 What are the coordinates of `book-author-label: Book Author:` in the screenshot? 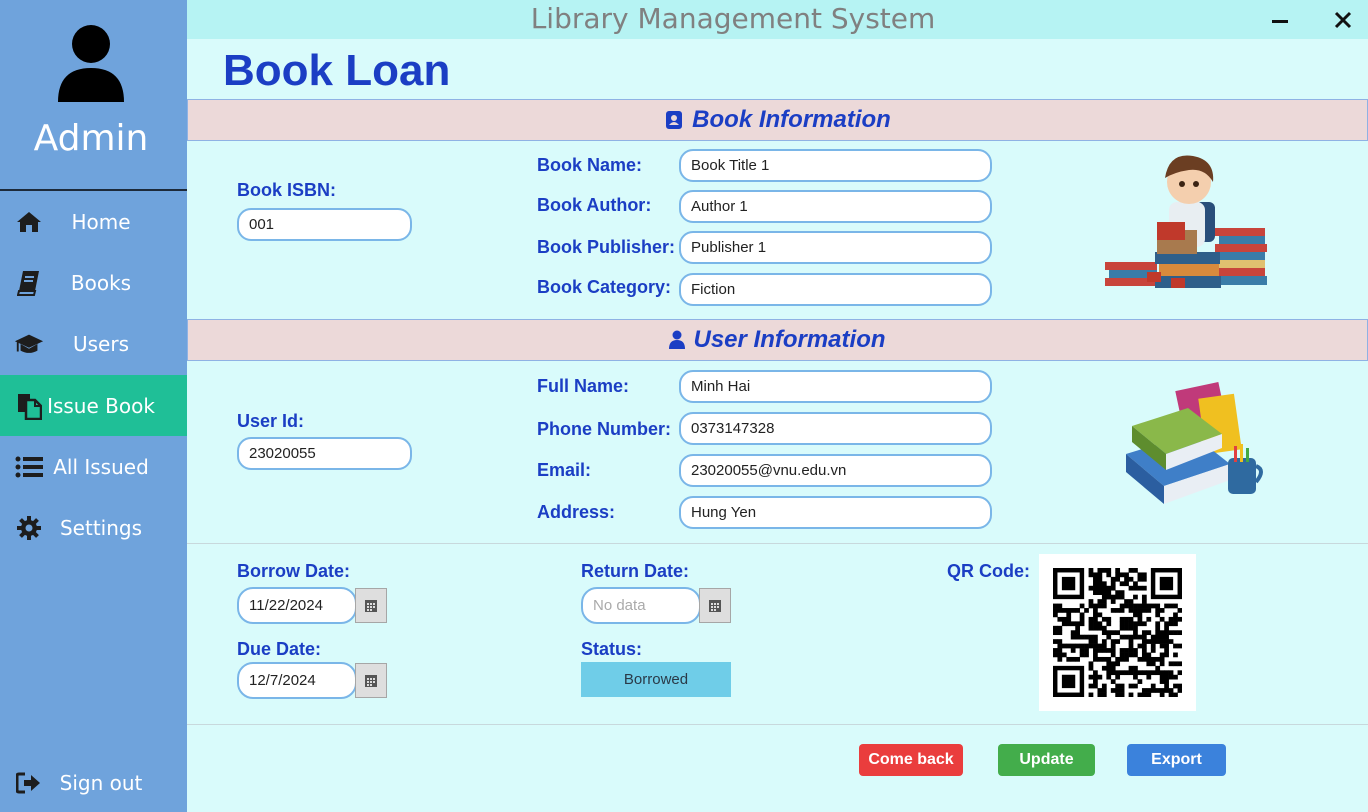 It's located at (594, 205).